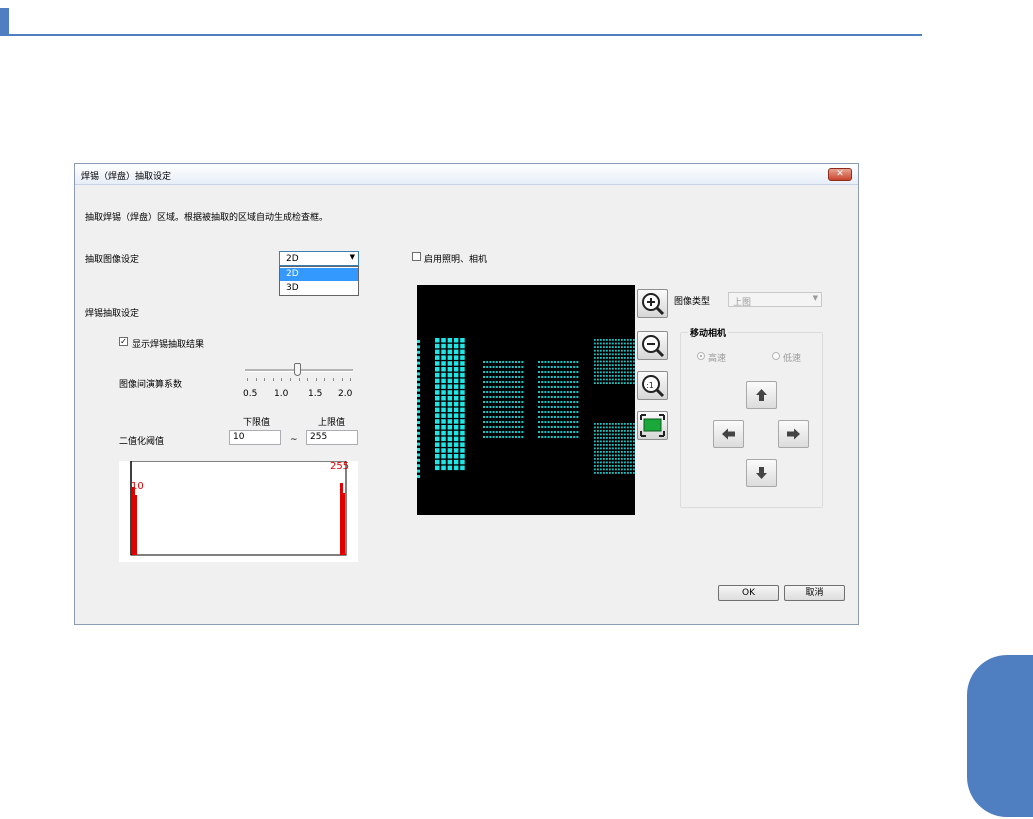 The width and height of the screenshot is (1033, 819). What do you see at coordinates (793, 434) in the screenshot?
I see `move-right-button` at bounding box center [793, 434].